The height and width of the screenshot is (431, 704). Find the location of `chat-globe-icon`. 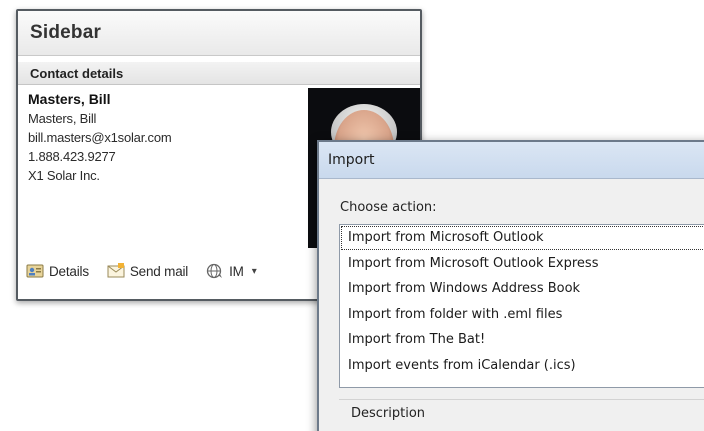

chat-globe-icon is located at coordinates (215, 271).